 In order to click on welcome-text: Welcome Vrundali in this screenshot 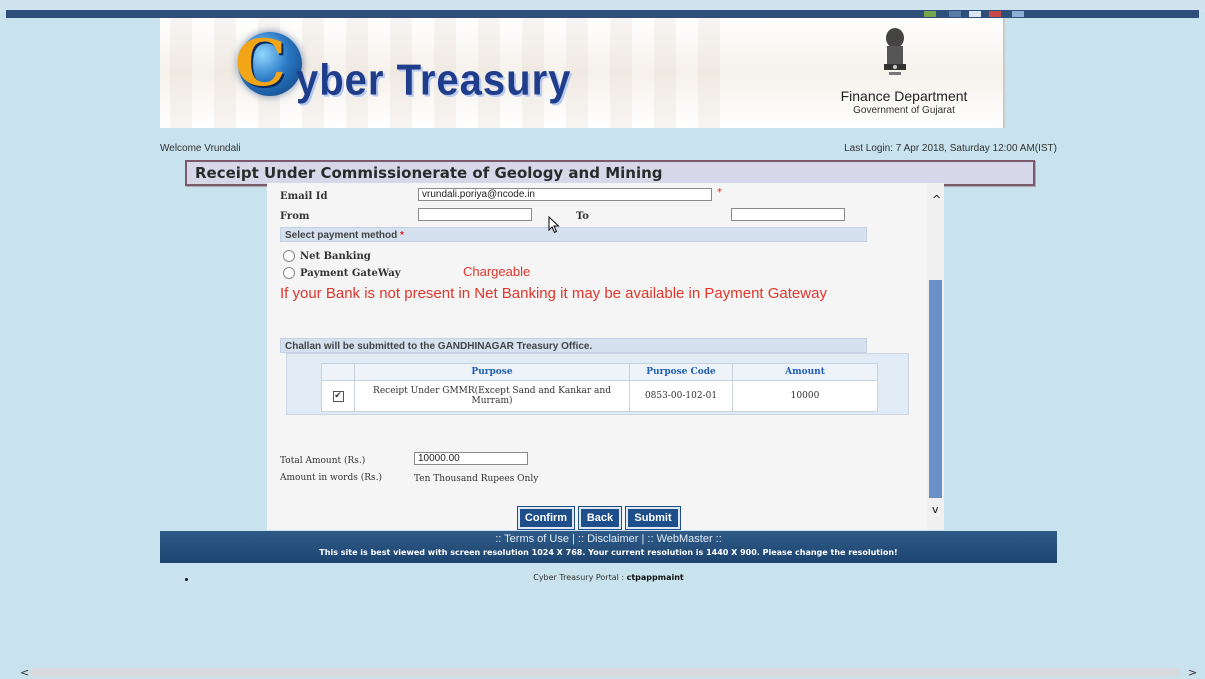, I will do `click(200, 148)`.